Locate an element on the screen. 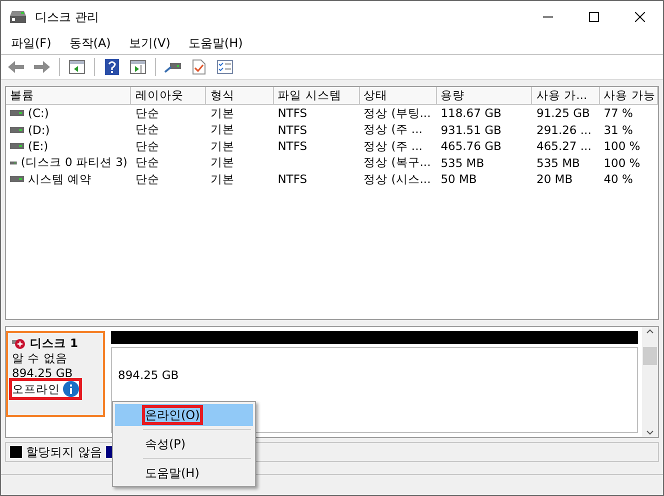  scroll-up-icon is located at coordinates (650, 331).